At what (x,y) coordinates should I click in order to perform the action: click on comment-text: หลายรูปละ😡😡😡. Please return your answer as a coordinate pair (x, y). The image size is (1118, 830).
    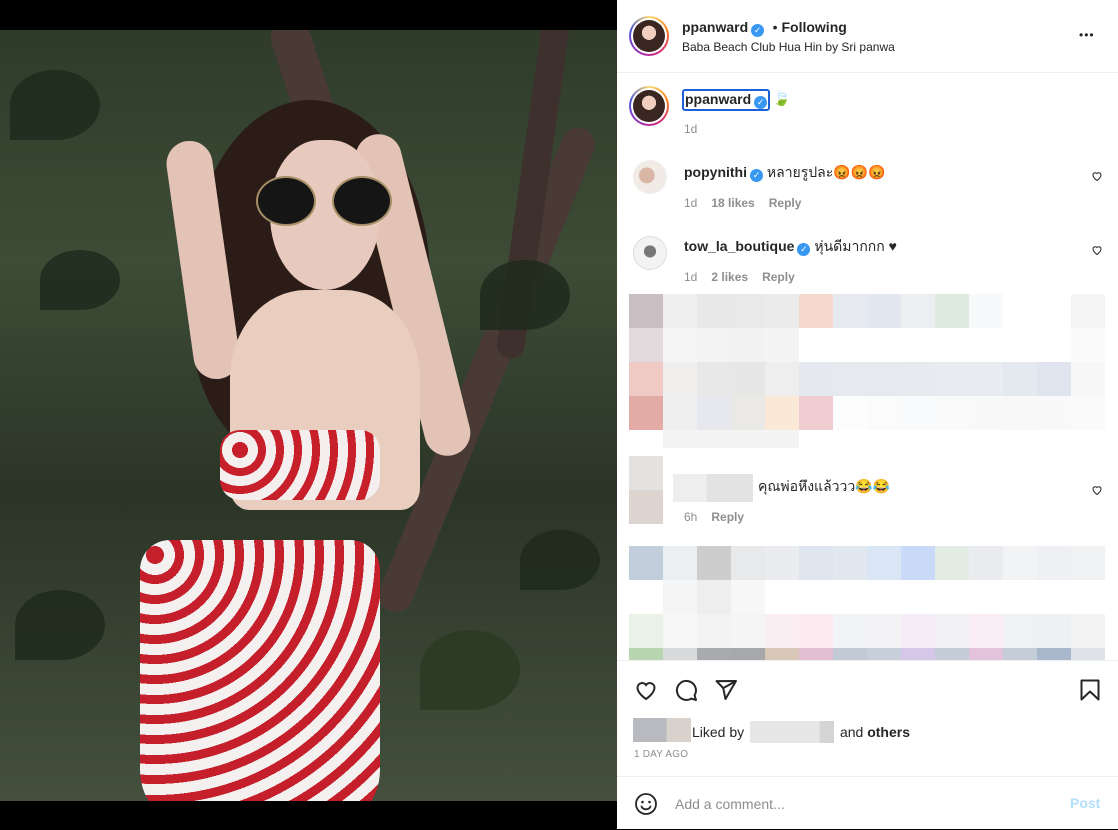
    Looking at the image, I should click on (826, 172).